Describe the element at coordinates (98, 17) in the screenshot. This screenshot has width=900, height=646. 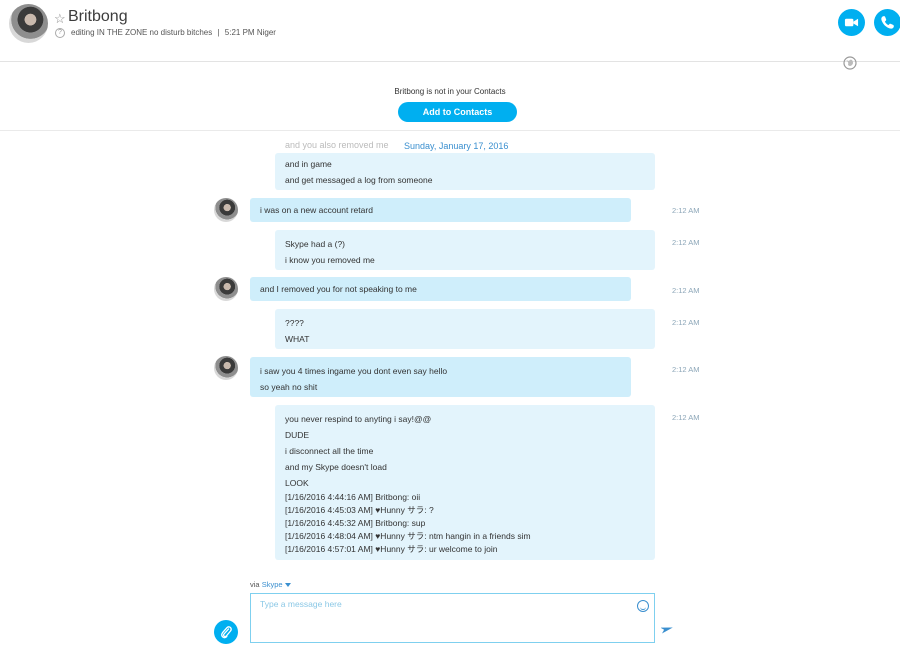
I see `contact-name: Britbong` at that location.